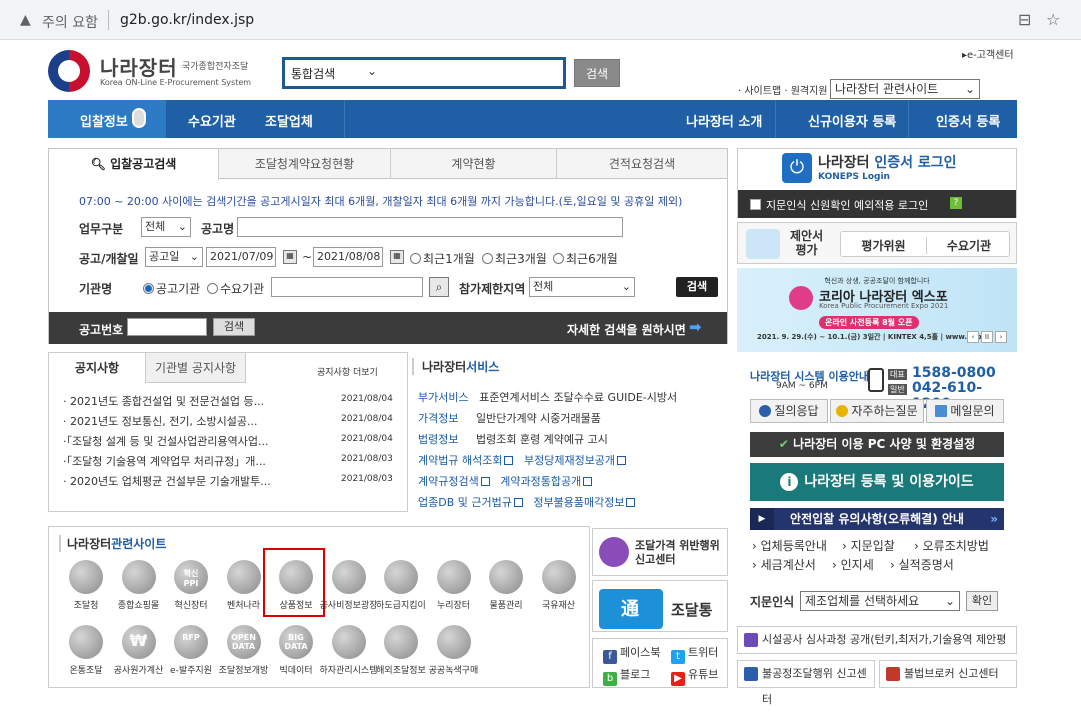 This screenshot has width=1081, height=713. Describe the element at coordinates (97, 368) in the screenshot. I see `tab-notices: 공지사항` at that location.